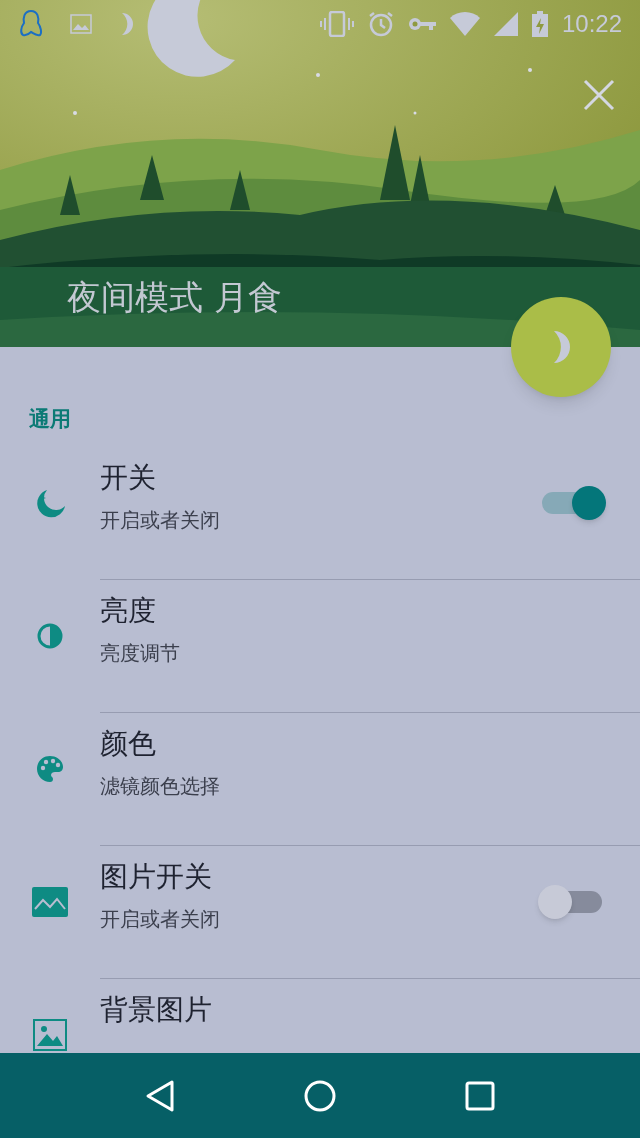  Describe the element at coordinates (320, 912) in the screenshot. I see `settings-row: 图片开关 开启或者关闭` at that location.